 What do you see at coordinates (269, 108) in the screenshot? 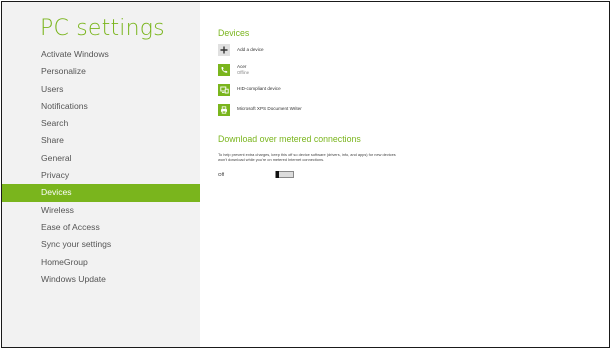
I see `device-name: Microsoft XPS Document Writer` at bounding box center [269, 108].